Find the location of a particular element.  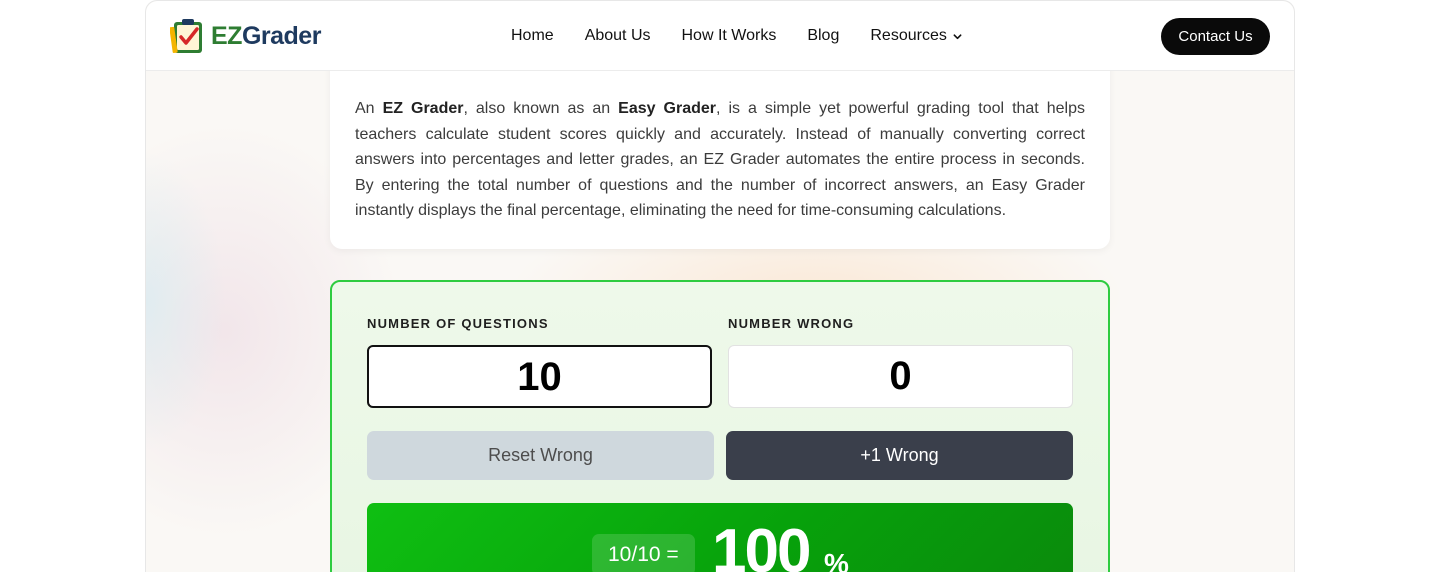

nav-resources: Resources is located at coordinates (916, 36).